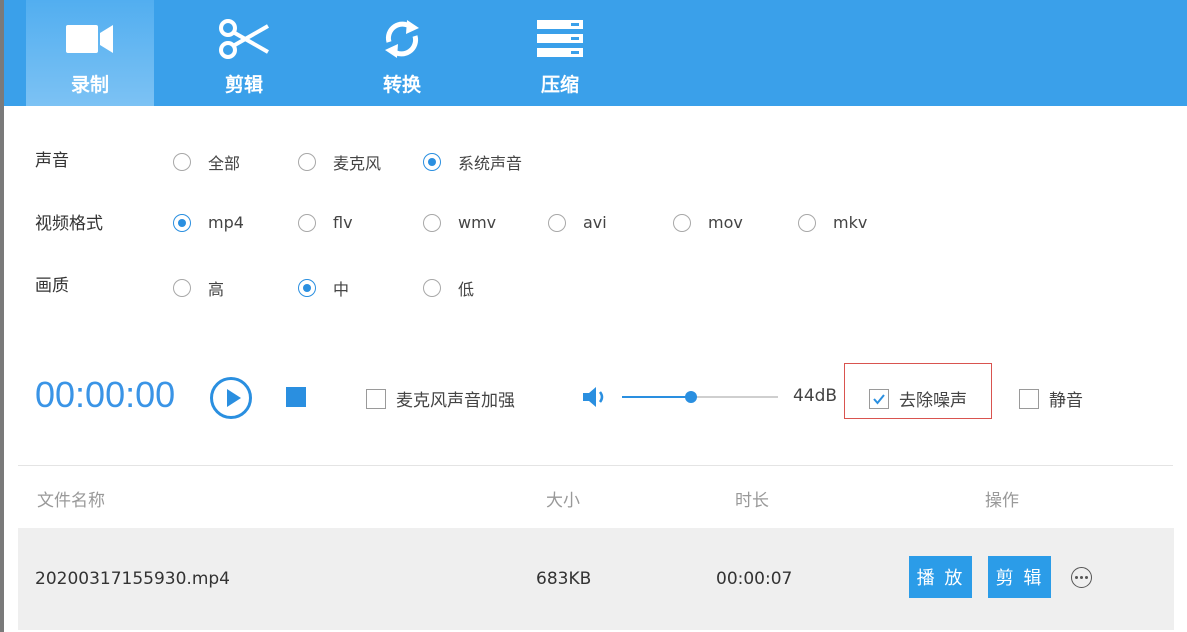  What do you see at coordinates (563, 501) in the screenshot?
I see `column-header-size: 大小` at bounding box center [563, 501].